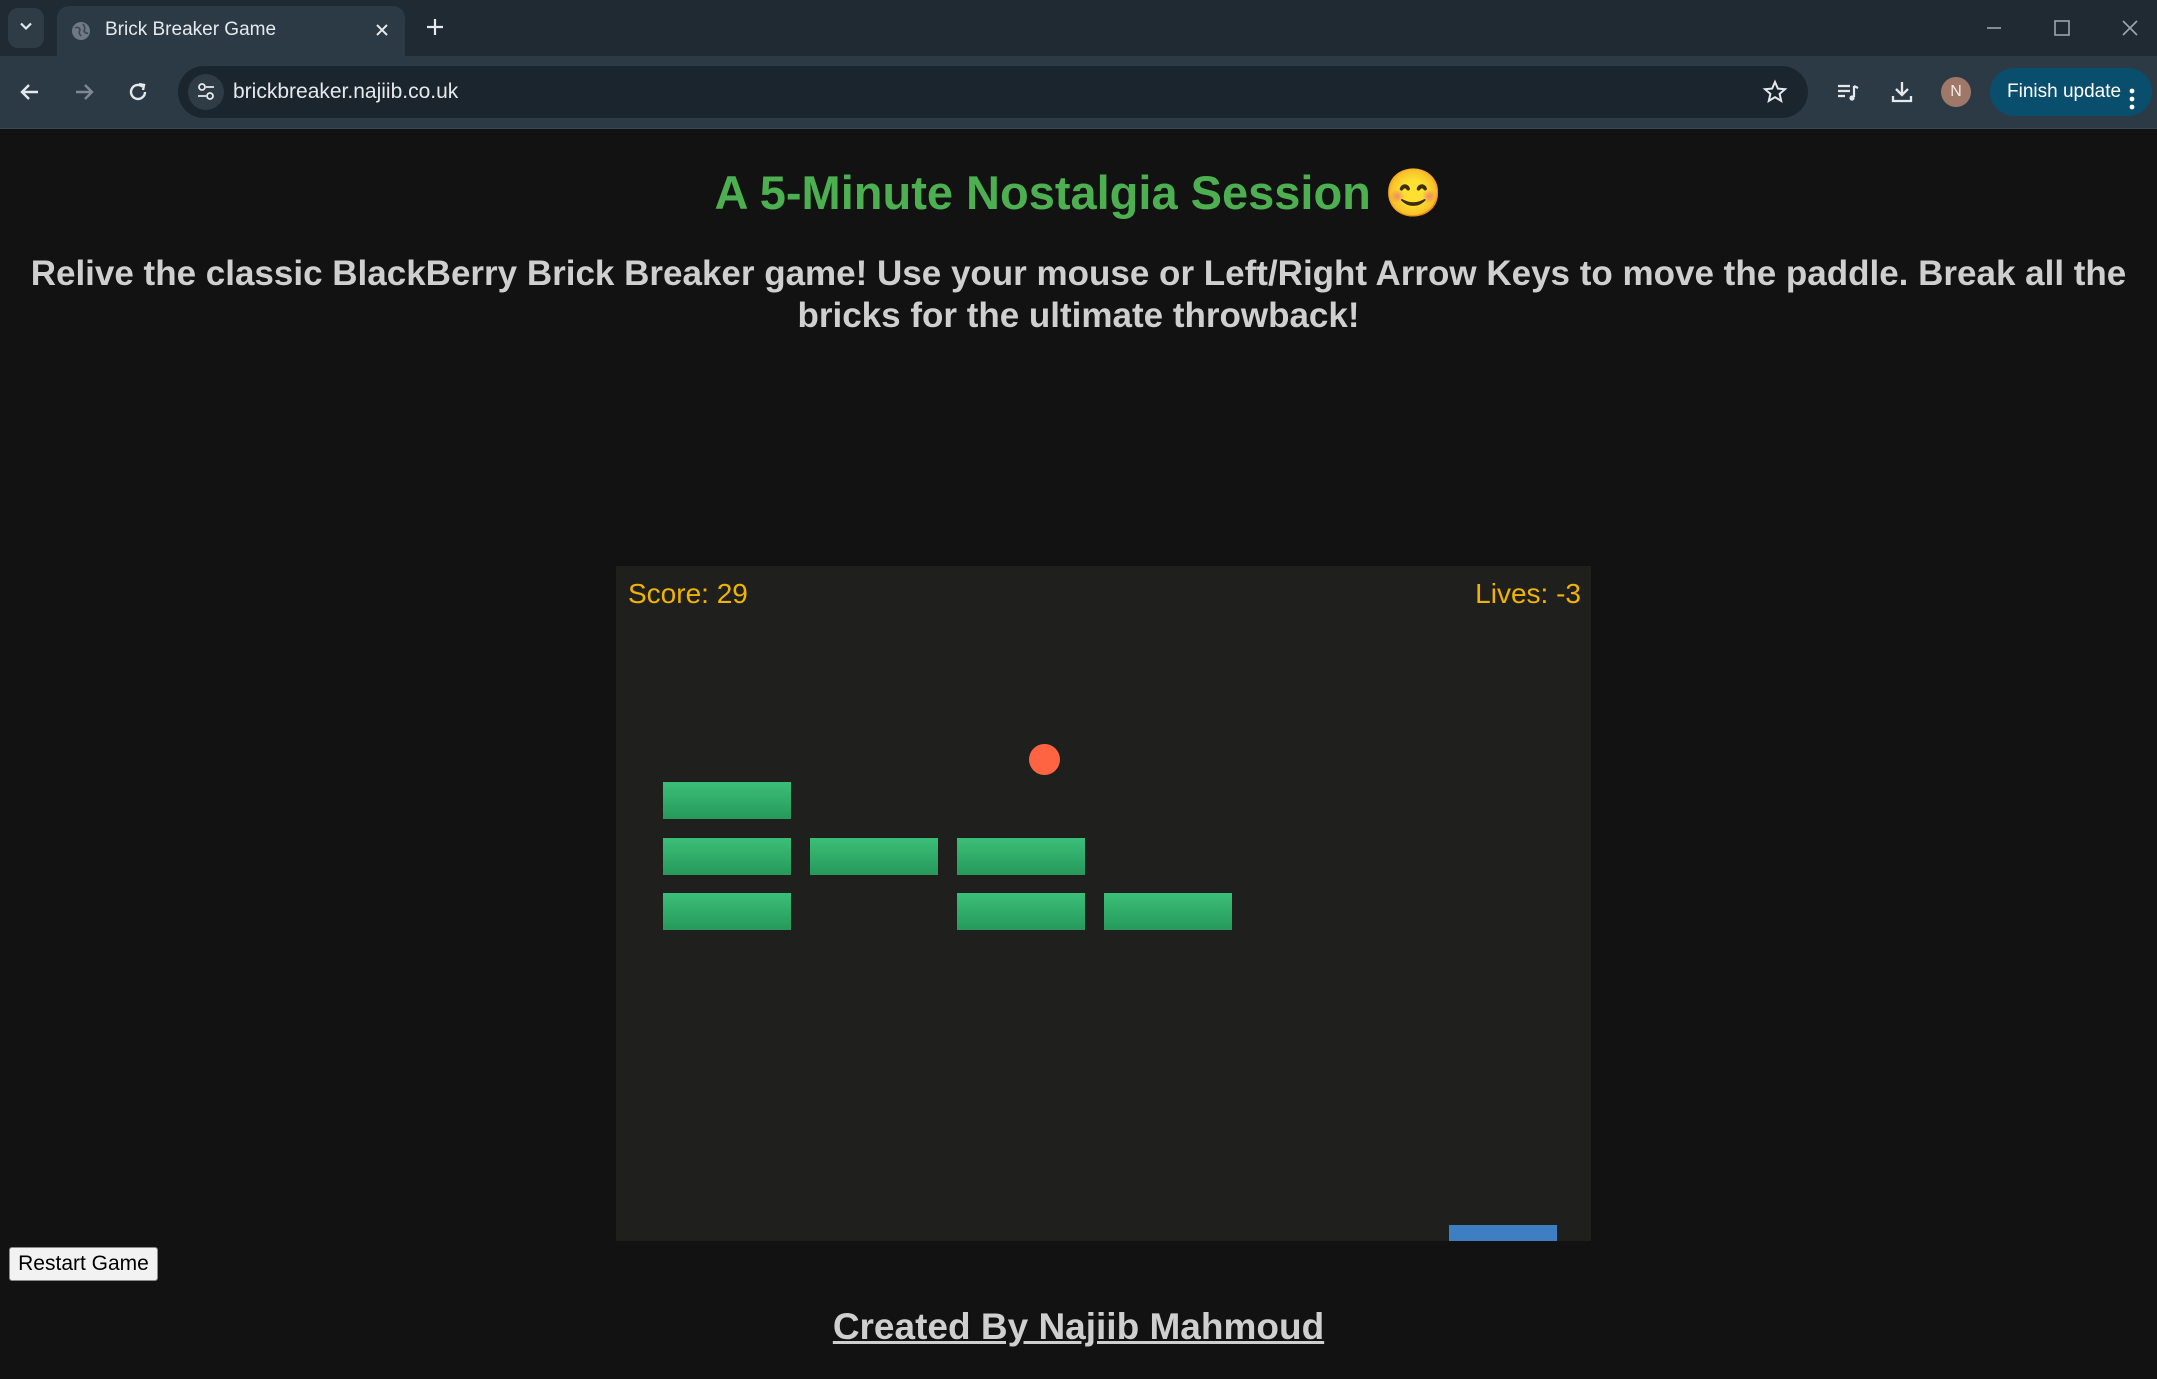  What do you see at coordinates (84, 94) in the screenshot?
I see `forward-icon` at bounding box center [84, 94].